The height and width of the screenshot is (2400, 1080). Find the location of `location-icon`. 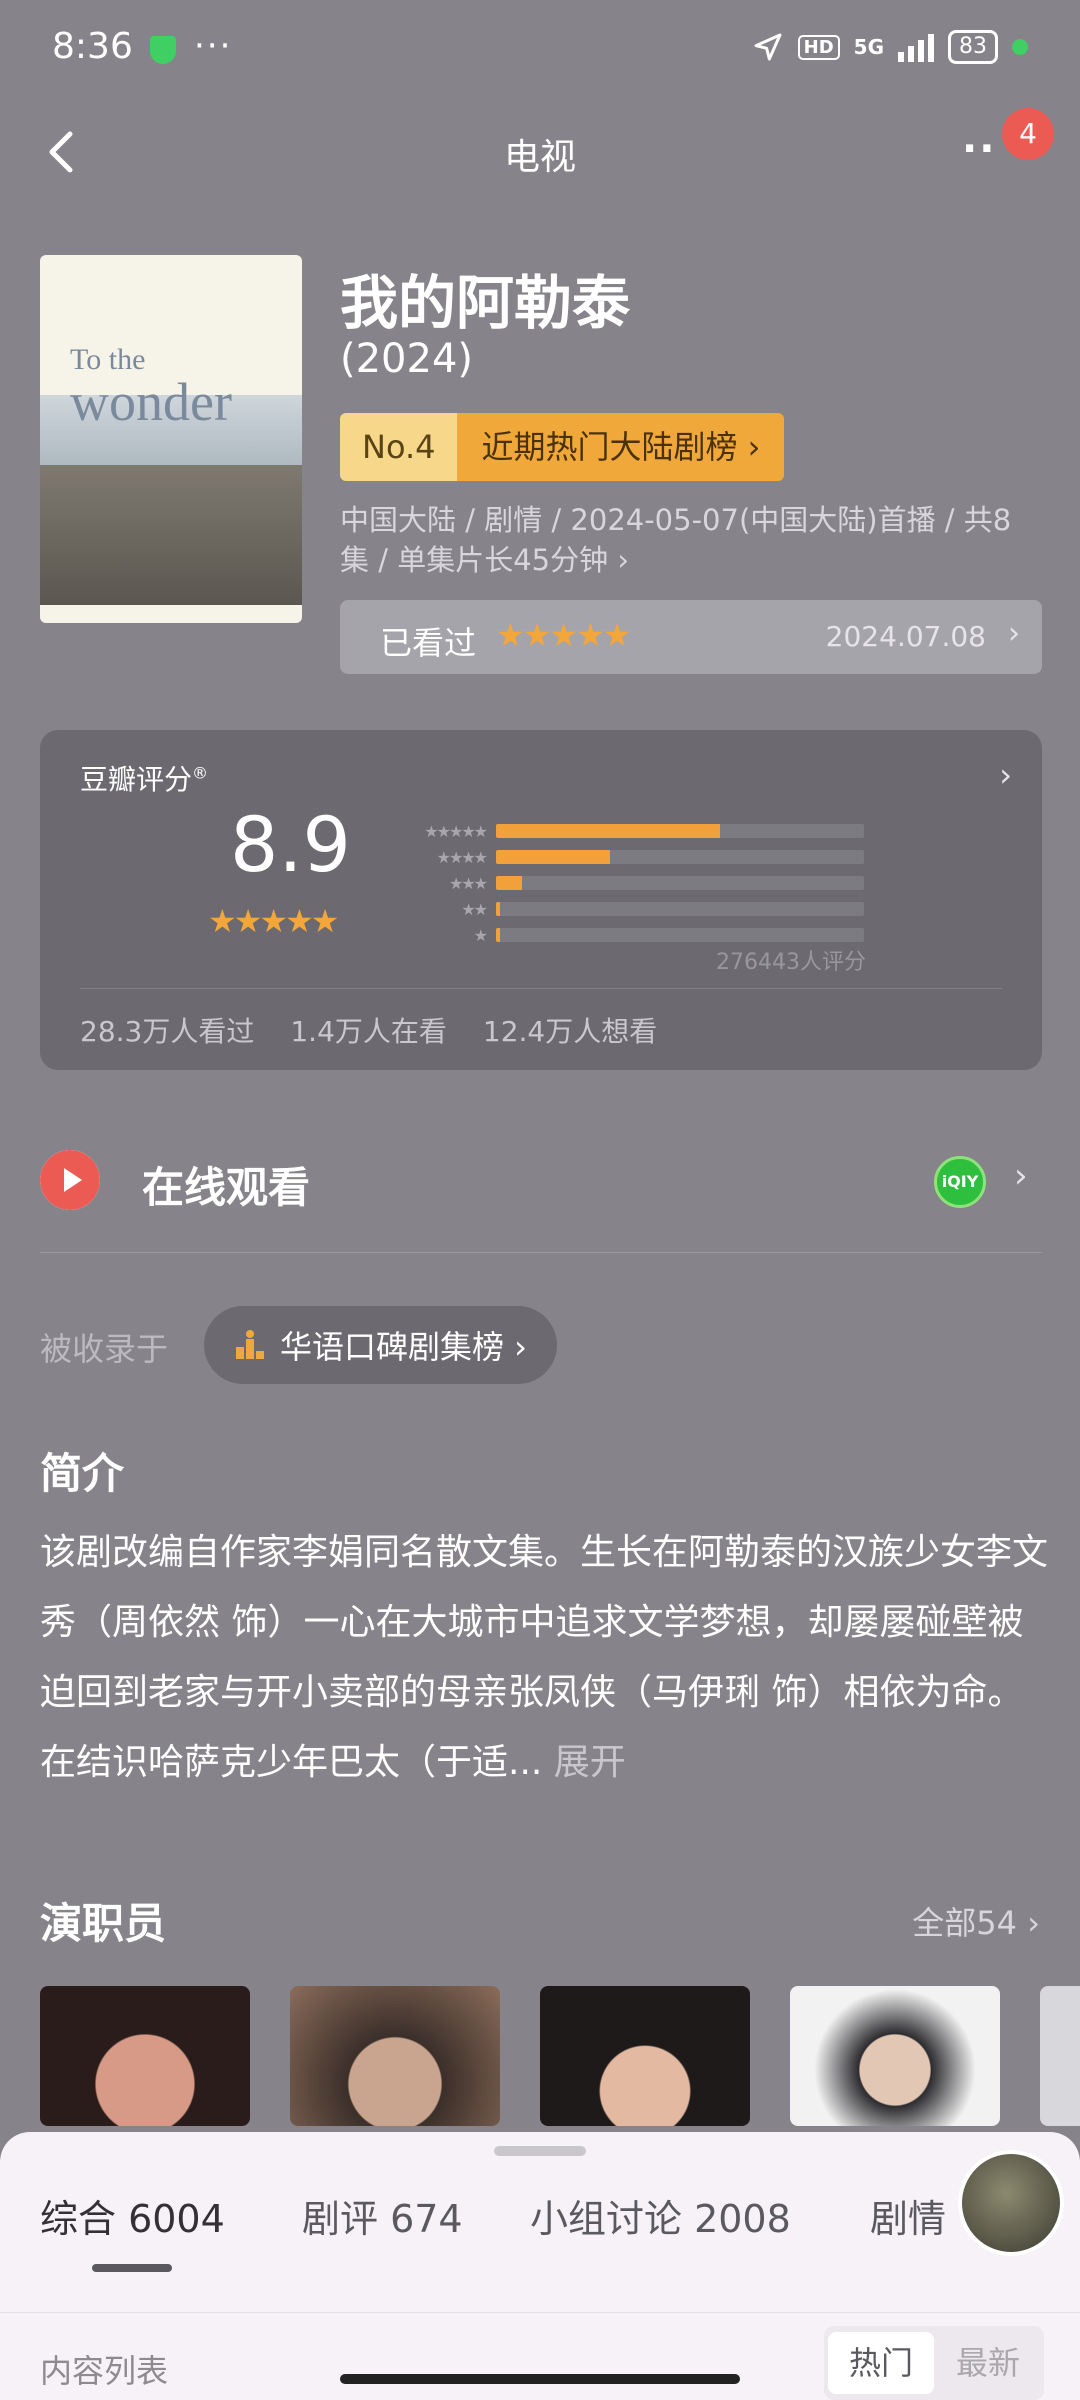

location-icon is located at coordinates (768, 47).